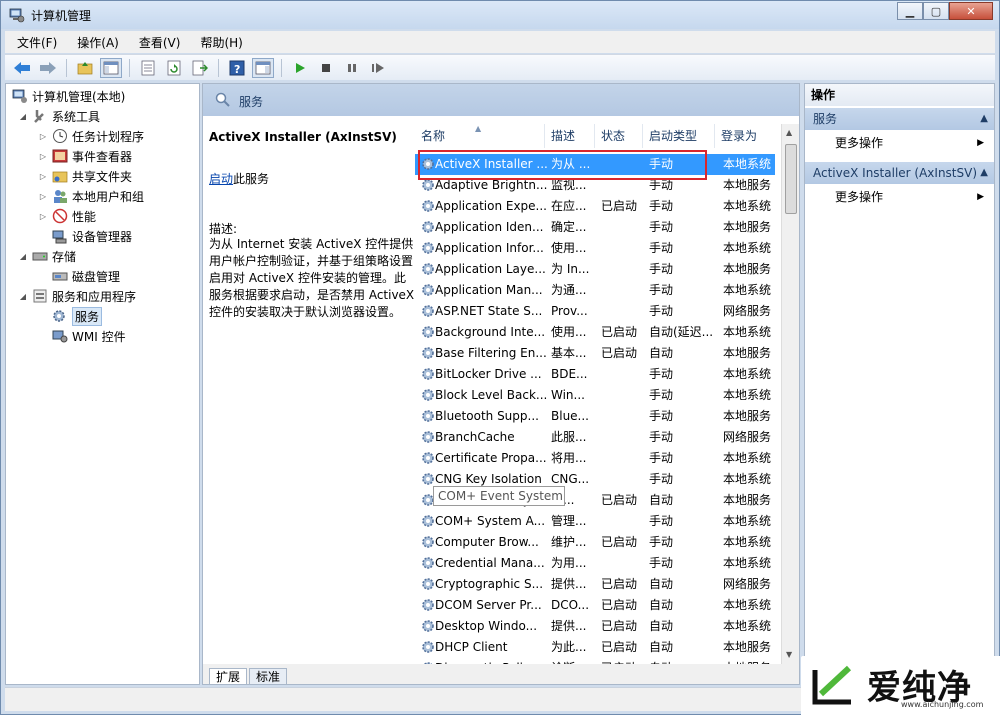 The height and width of the screenshot is (715, 1000). What do you see at coordinates (222, 99) in the screenshot?
I see `search-services-icon` at bounding box center [222, 99].